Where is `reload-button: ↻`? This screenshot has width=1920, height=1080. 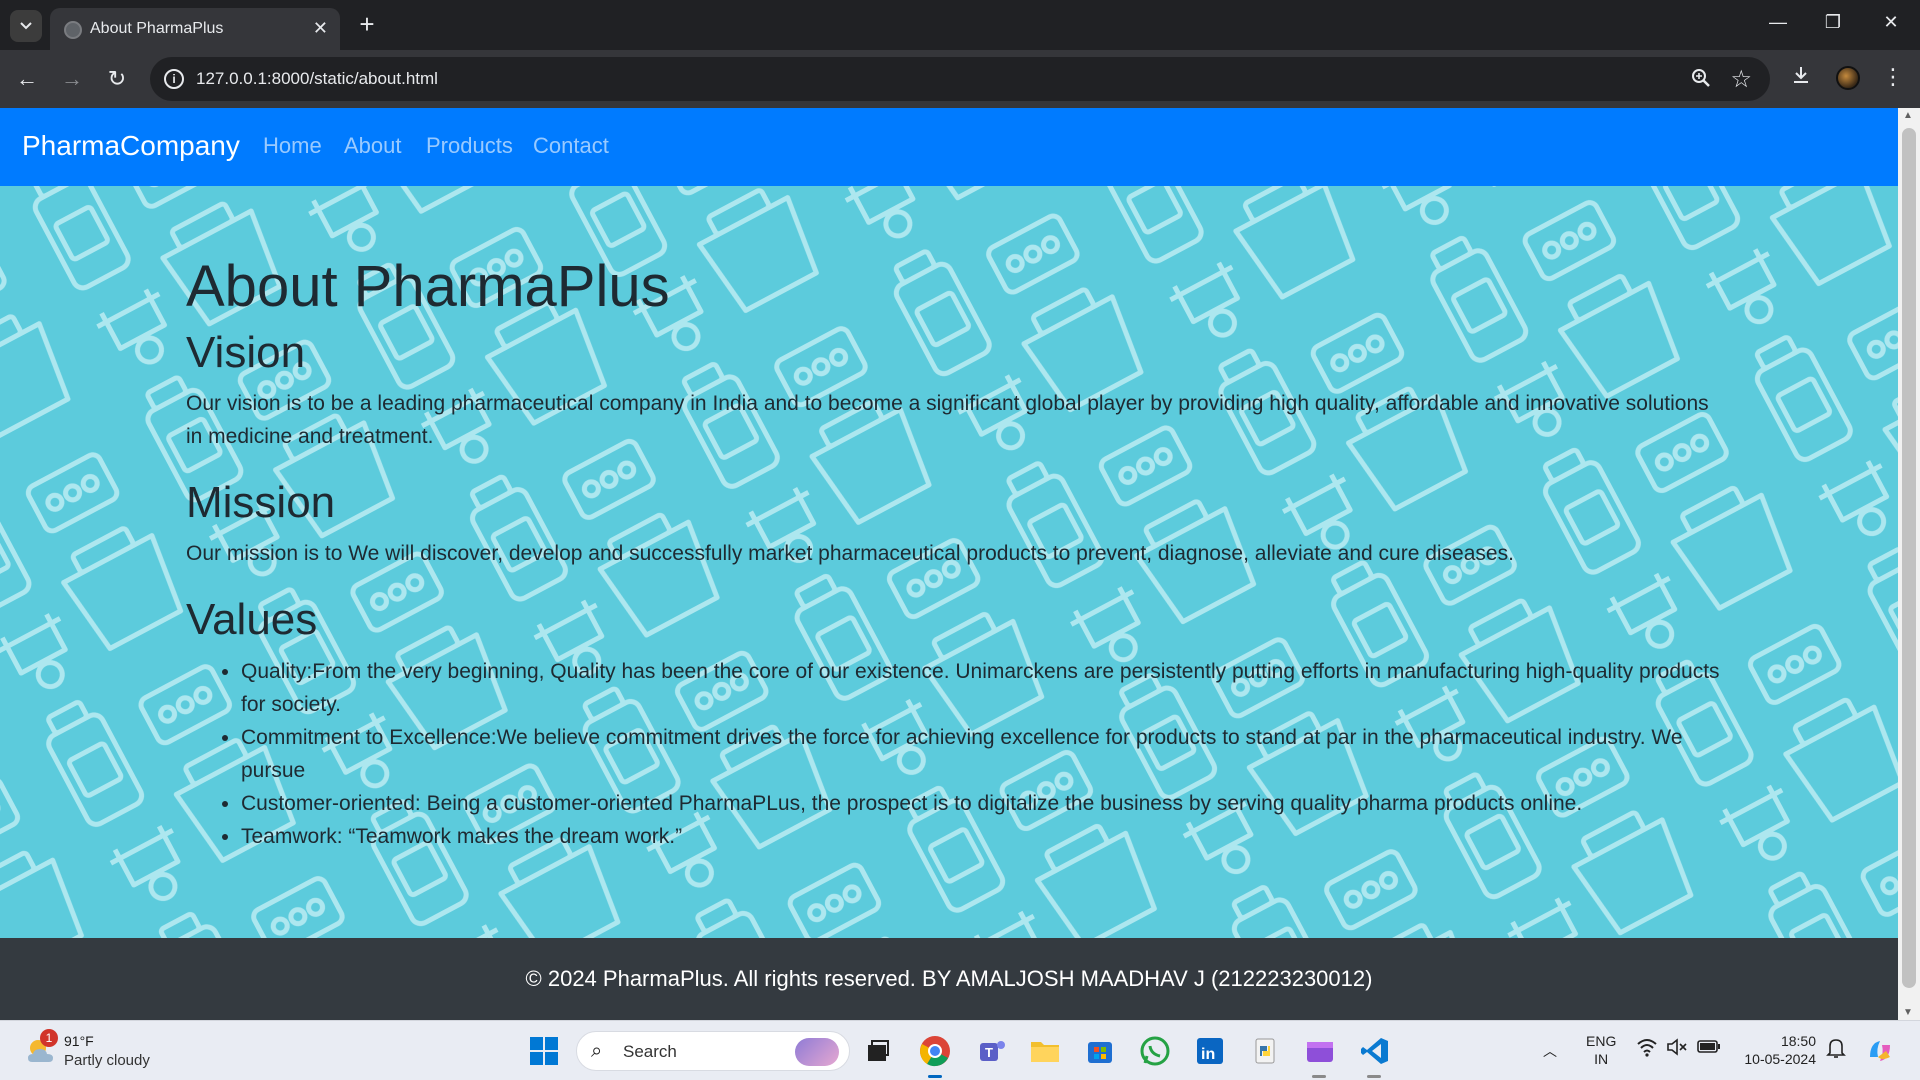
reload-button: ↻ is located at coordinates (117, 79).